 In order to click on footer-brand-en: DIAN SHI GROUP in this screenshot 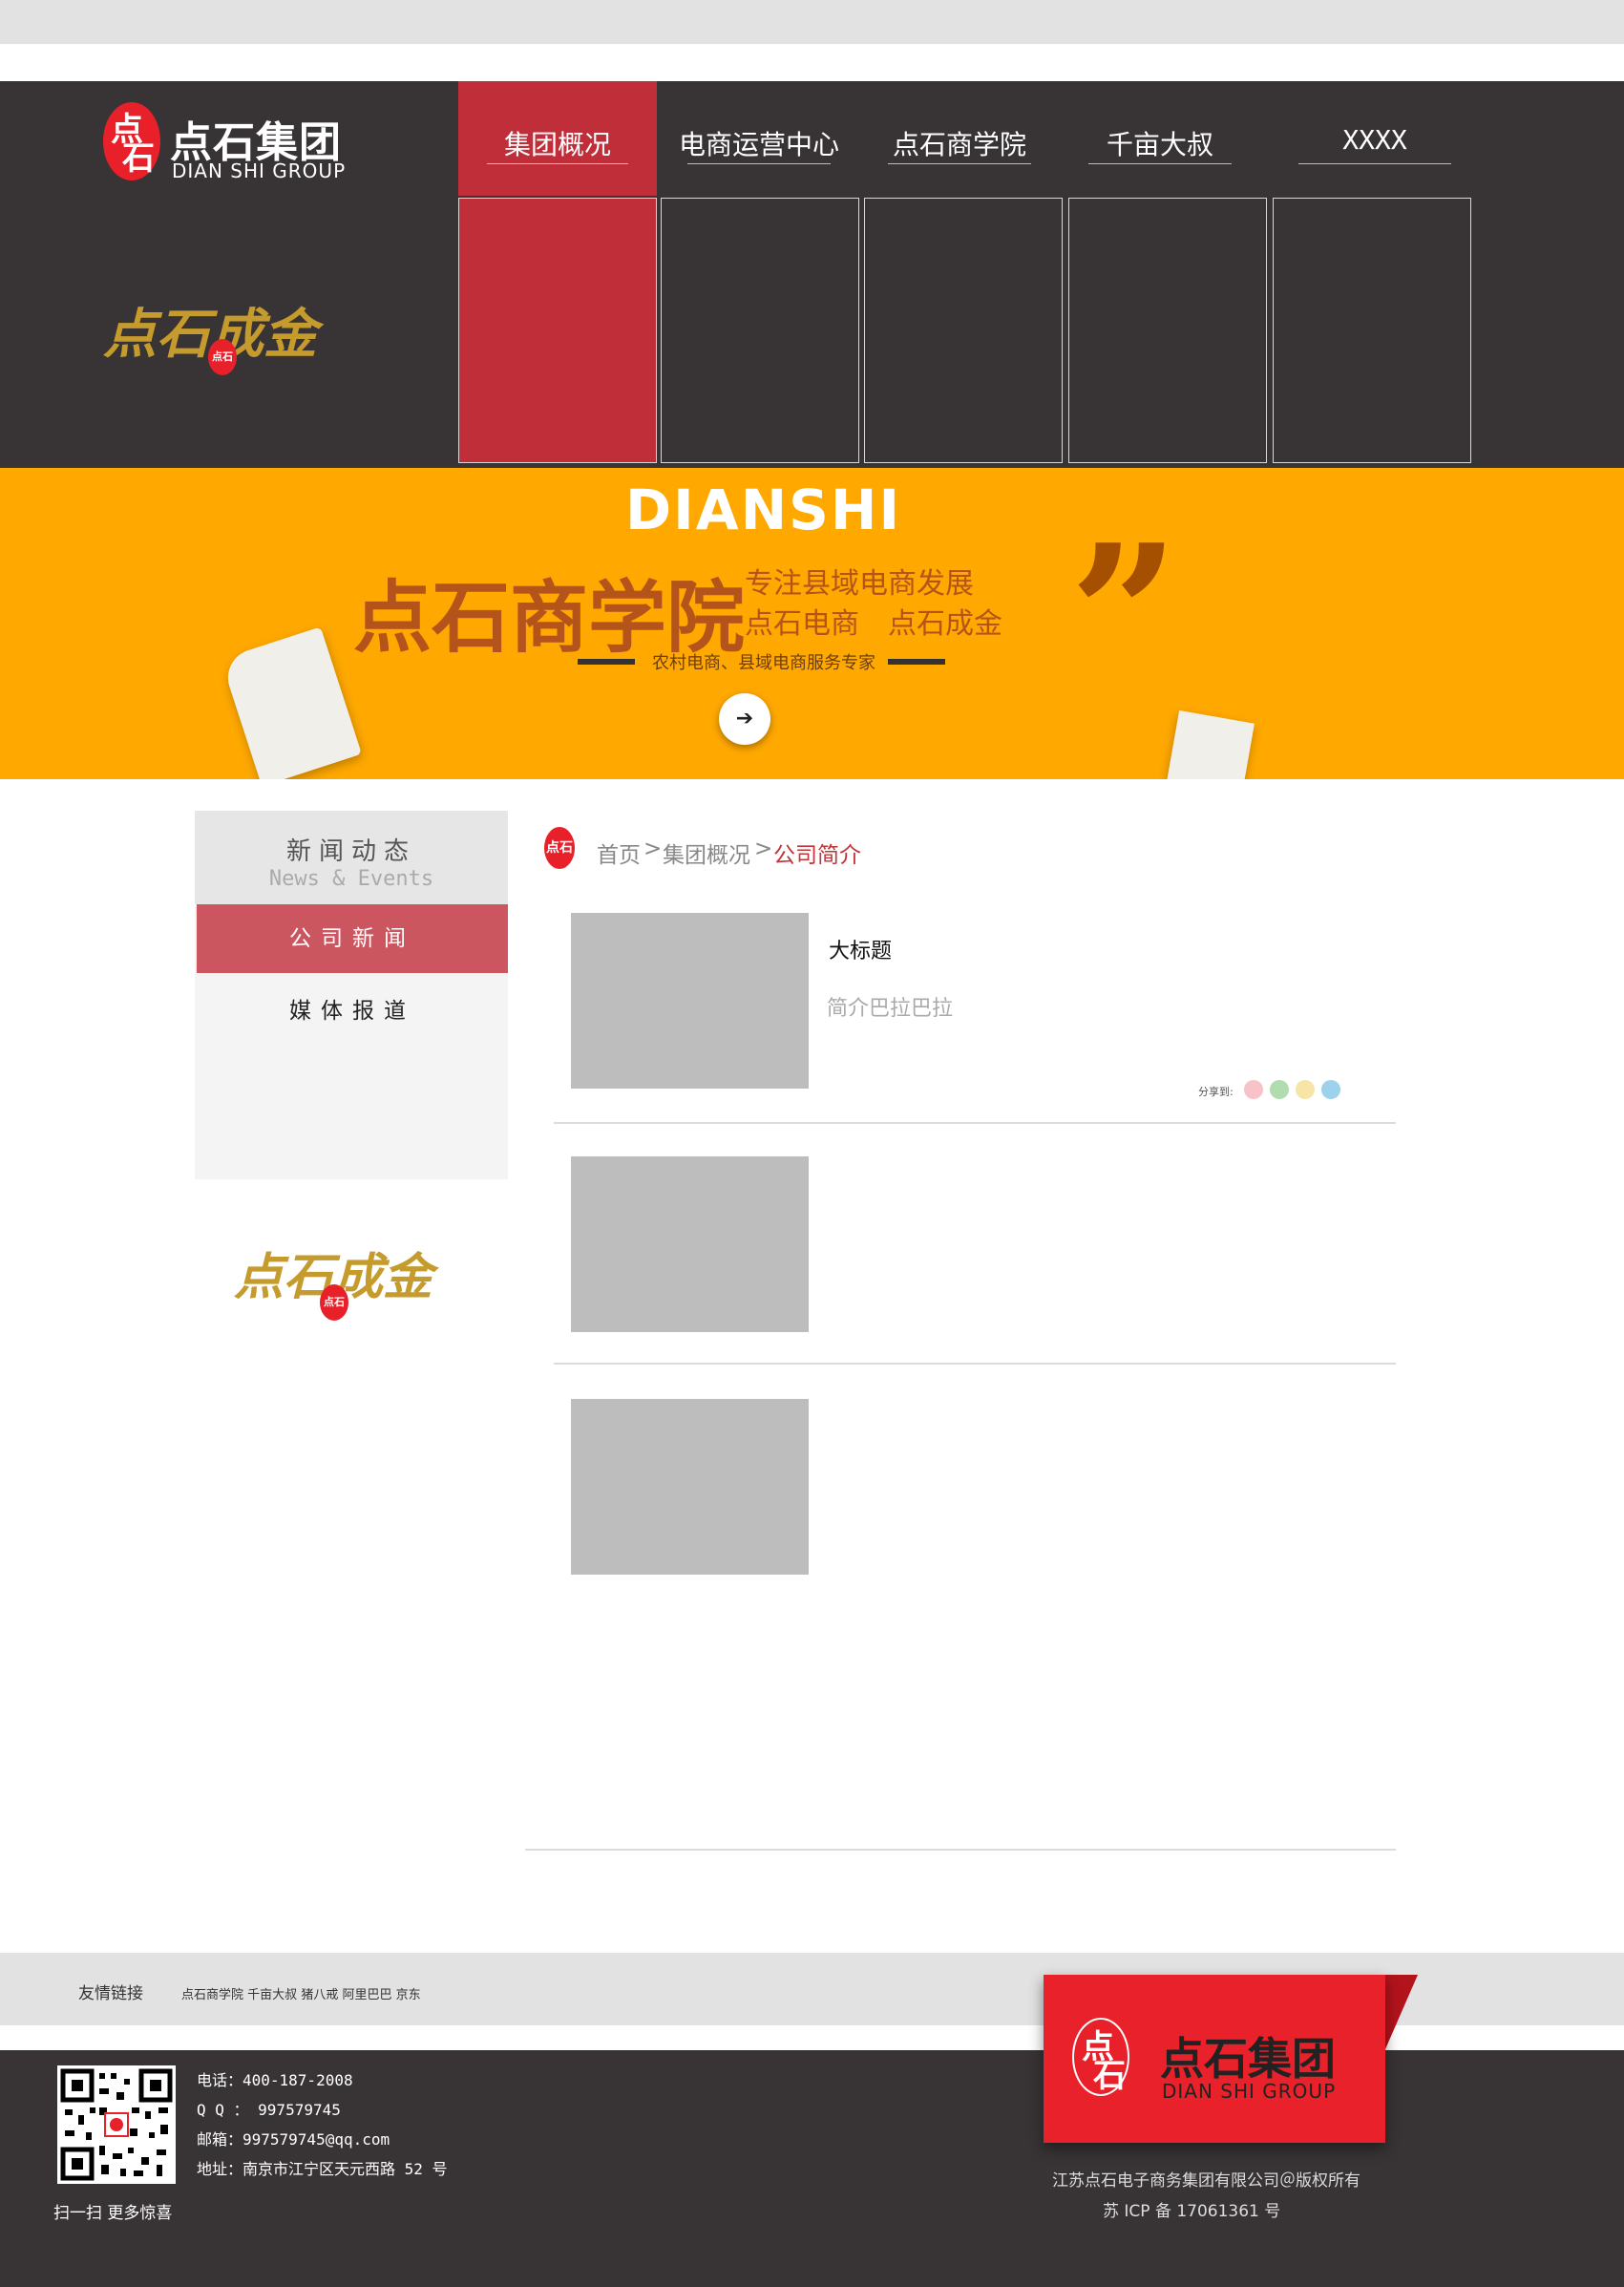, I will do `click(1249, 2091)`.